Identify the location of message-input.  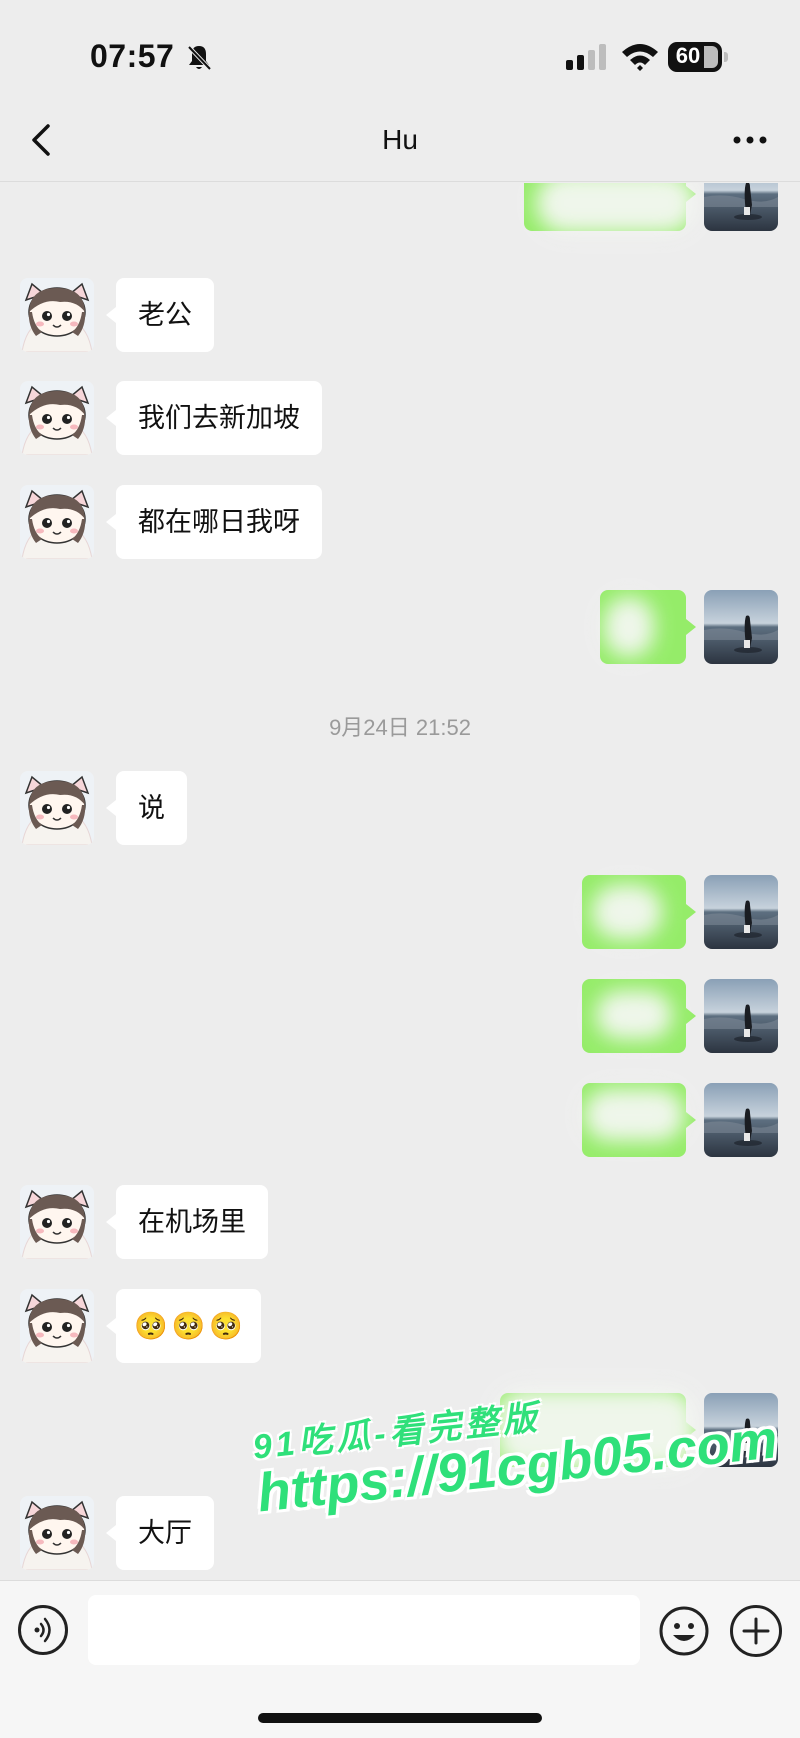
(364, 1630).